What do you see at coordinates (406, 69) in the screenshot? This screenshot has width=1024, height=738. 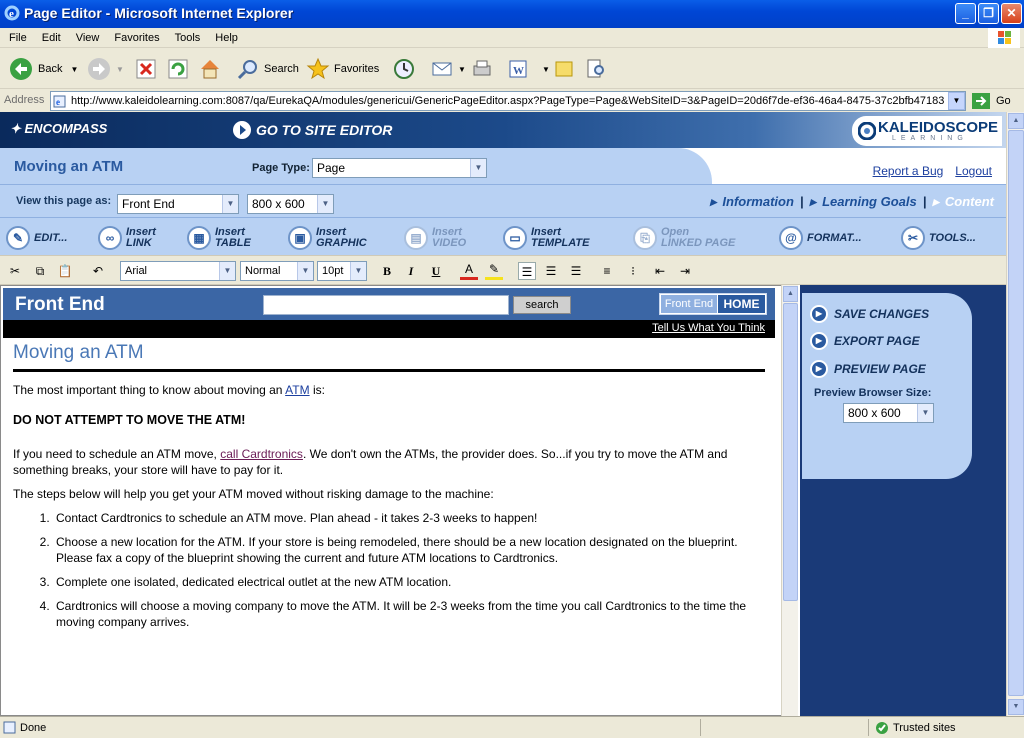 I see `history-button` at bounding box center [406, 69].